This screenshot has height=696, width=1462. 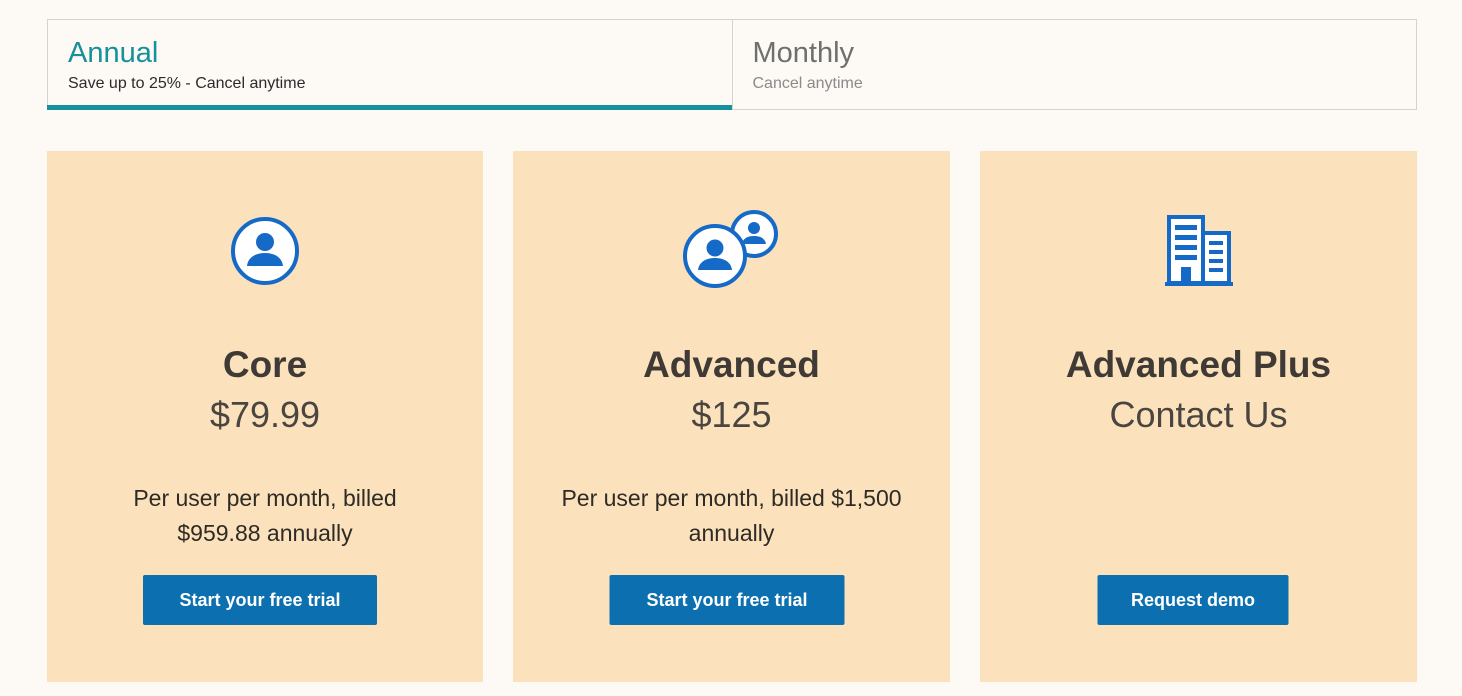 I want to click on plan-price: $125, so click(x=731, y=414).